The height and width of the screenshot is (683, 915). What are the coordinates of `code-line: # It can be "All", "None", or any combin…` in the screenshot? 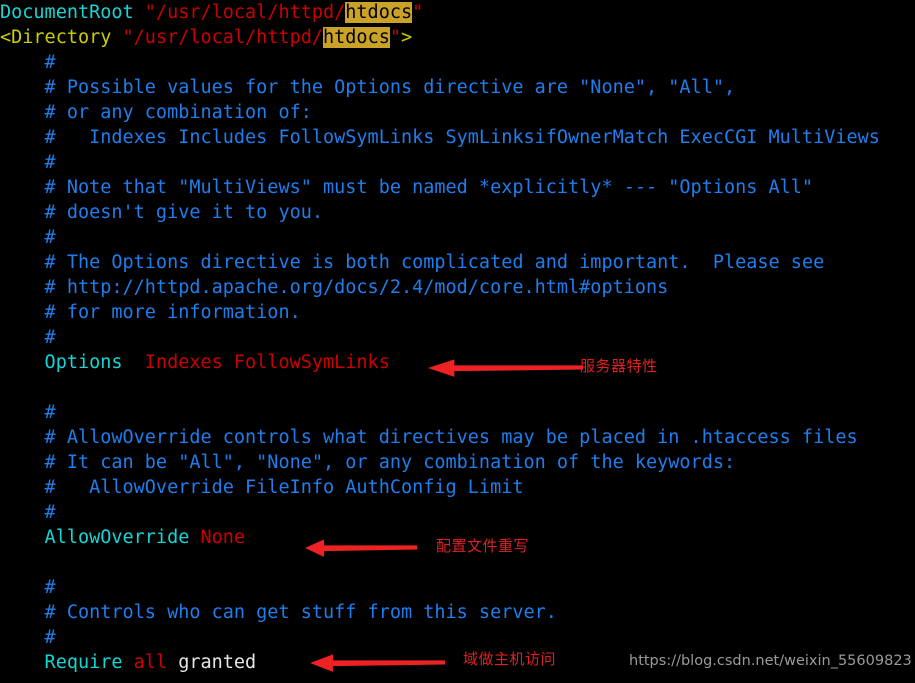 It's located at (457, 462).